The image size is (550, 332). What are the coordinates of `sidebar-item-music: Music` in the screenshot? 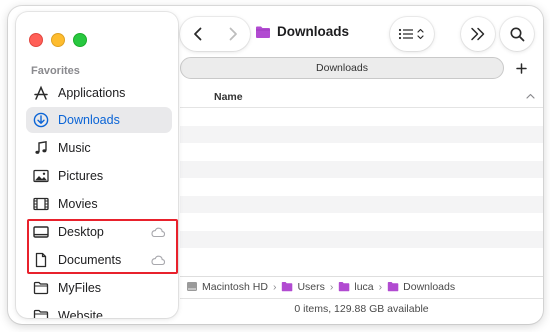 It's located at (99, 148).